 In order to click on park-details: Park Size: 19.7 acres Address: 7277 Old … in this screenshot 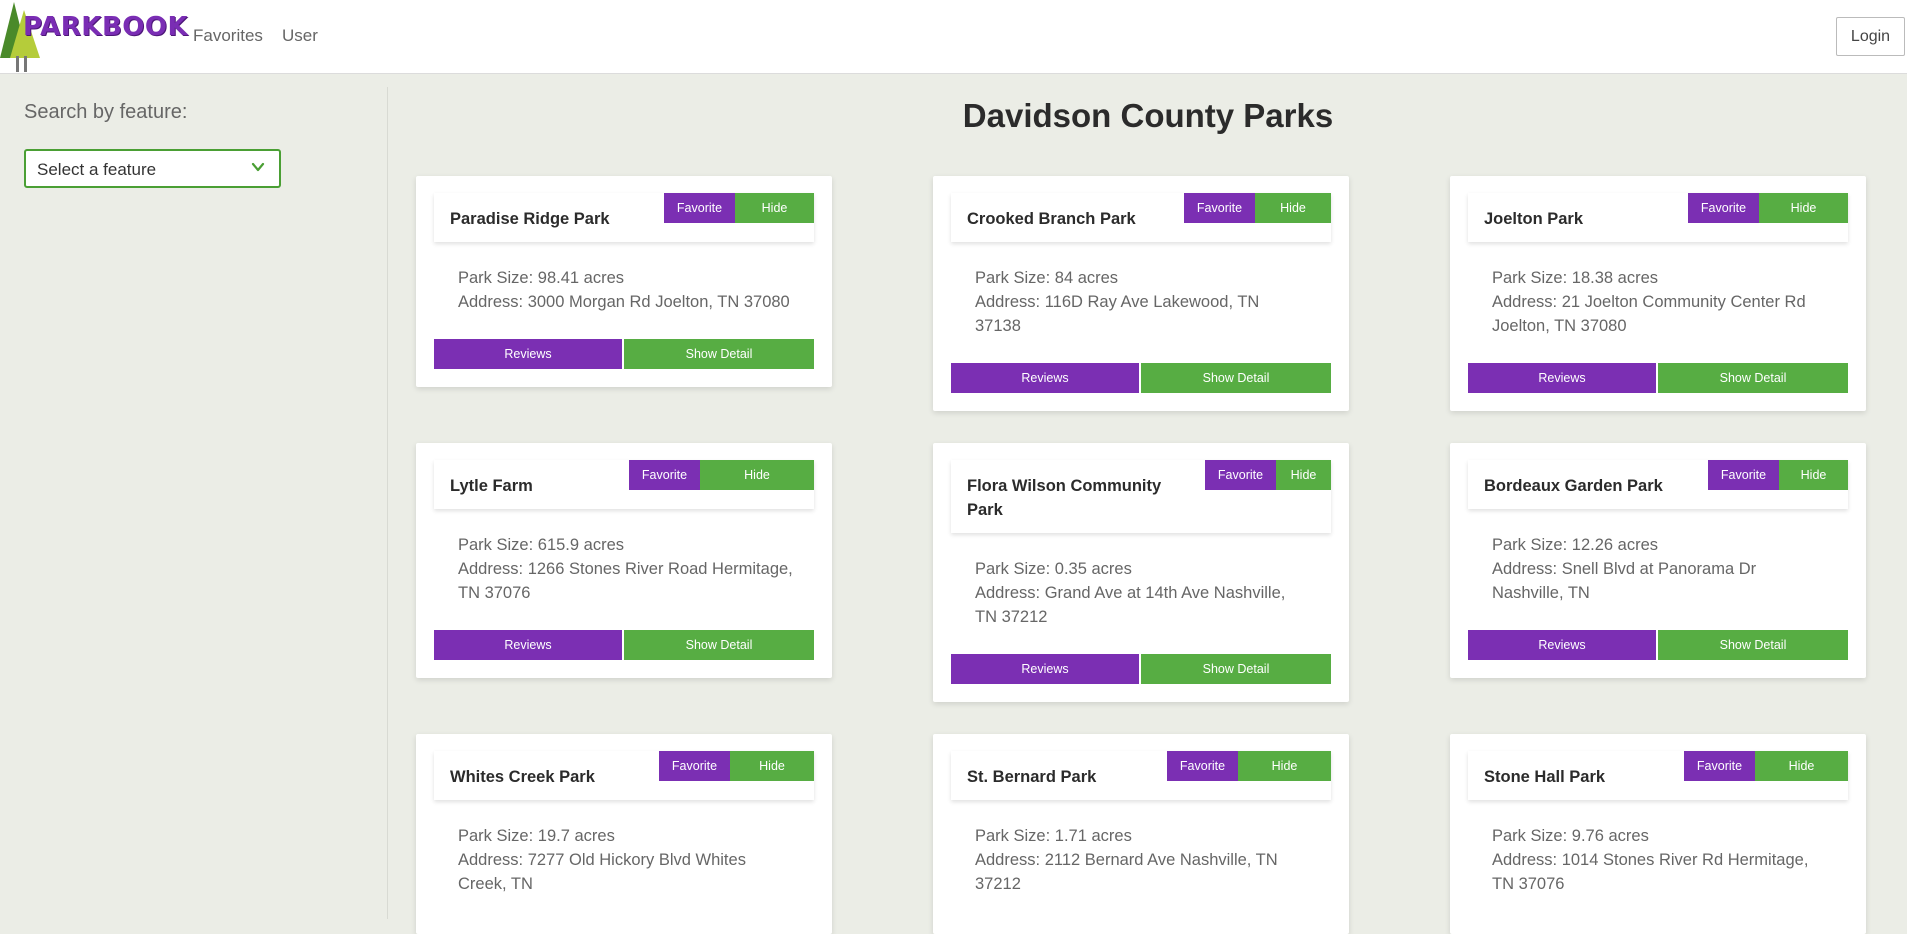, I will do `click(613, 860)`.